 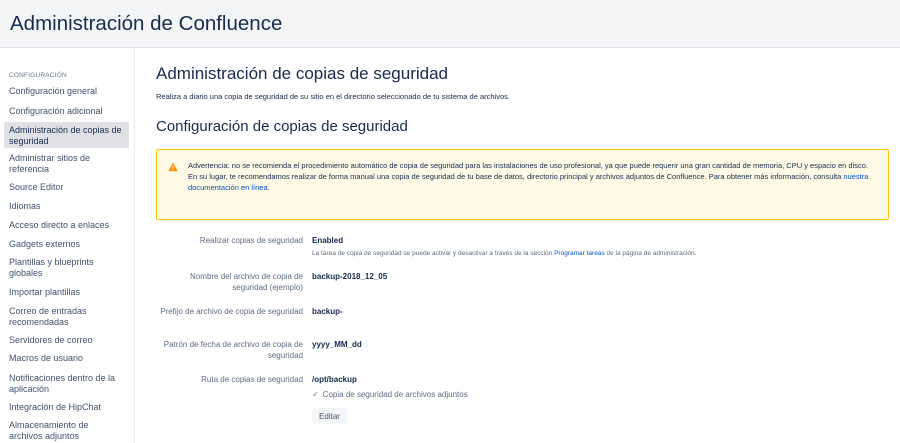 I want to click on scheduled-jobs-link: Programar tareas, so click(x=579, y=253).